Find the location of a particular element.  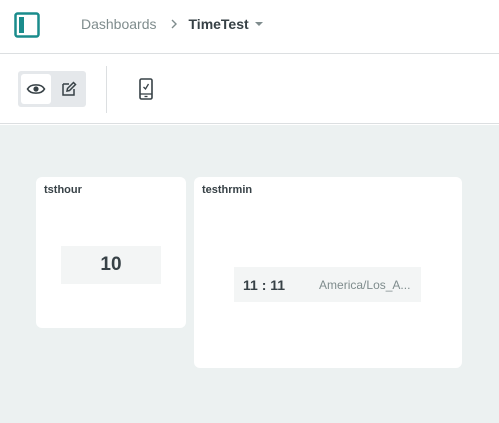

time-value: 11 is located at coordinates (264, 284).